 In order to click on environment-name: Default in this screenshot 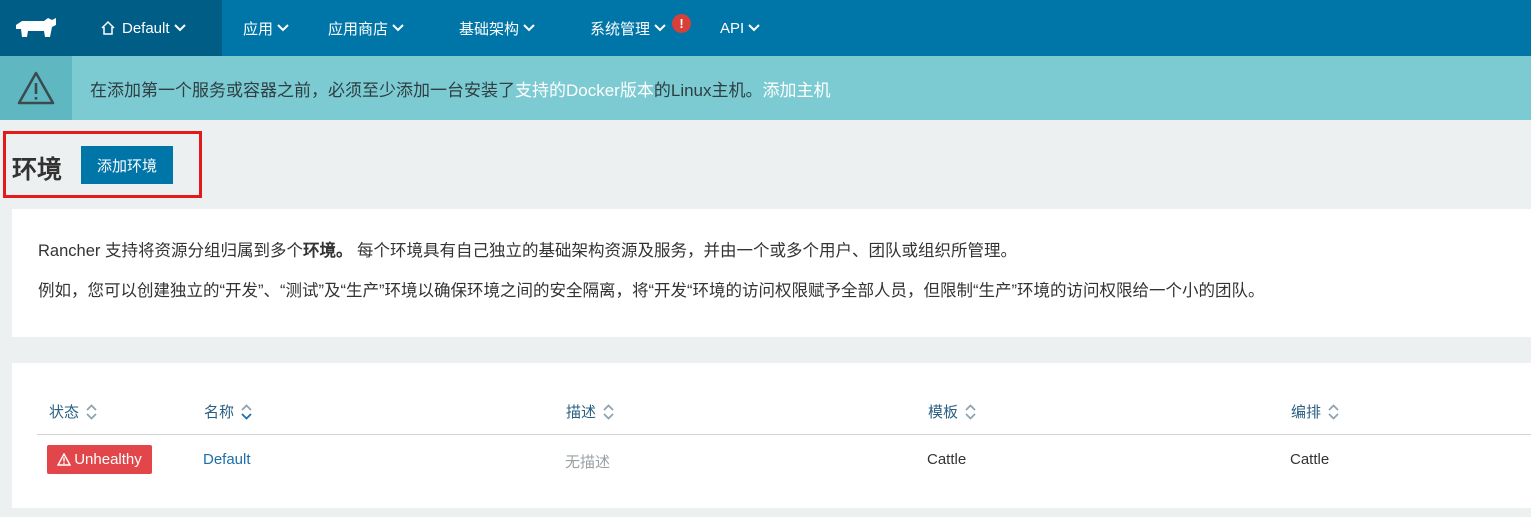, I will do `click(146, 28)`.